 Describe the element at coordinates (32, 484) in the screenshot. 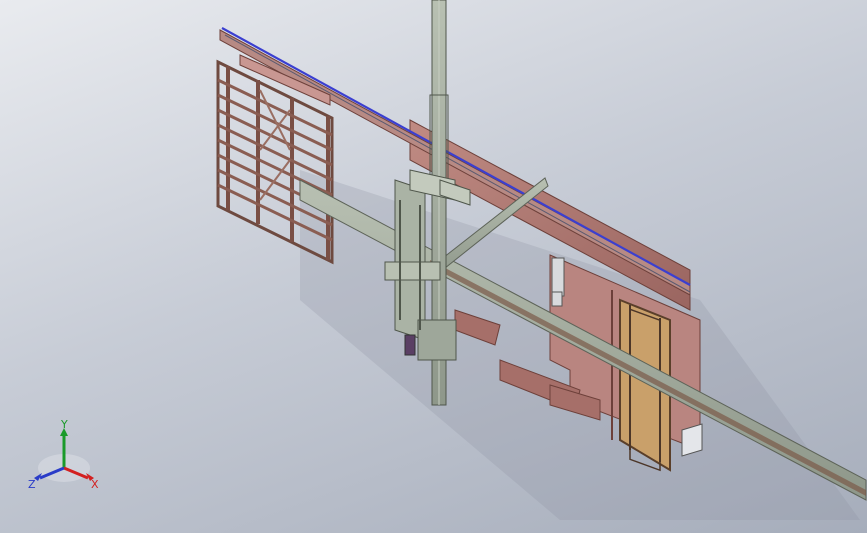

I see `z-axis-label: Z` at that location.